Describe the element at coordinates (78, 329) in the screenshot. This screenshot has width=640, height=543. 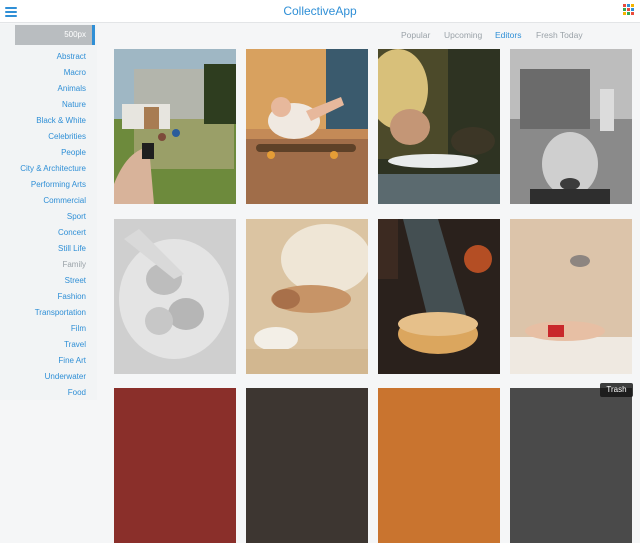
I see `sidebar-category-film: Film` at that location.